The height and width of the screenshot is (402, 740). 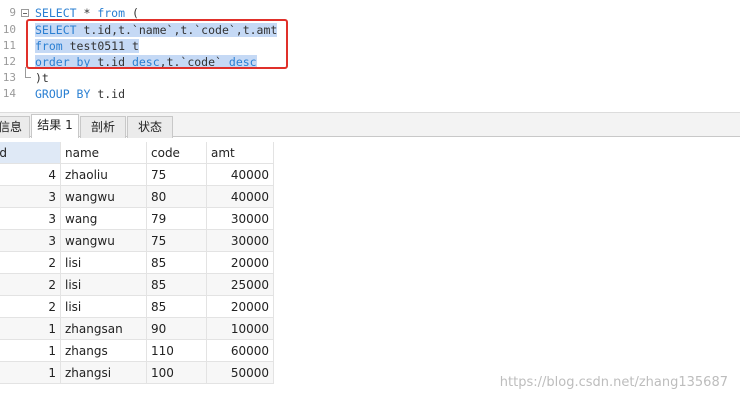 I want to click on table-row: 1 zhangsi 100 50000, so click(x=137, y=373).